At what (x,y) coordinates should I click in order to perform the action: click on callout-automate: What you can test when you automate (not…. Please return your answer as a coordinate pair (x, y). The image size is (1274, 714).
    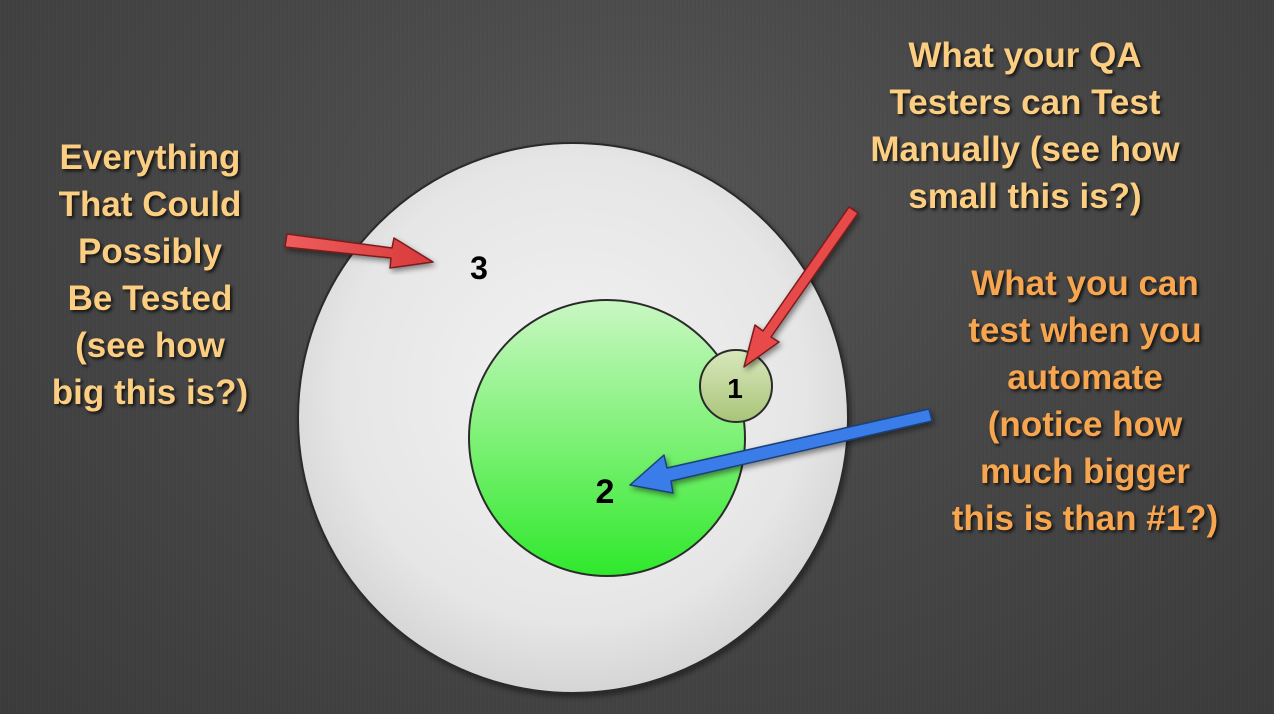
    Looking at the image, I should click on (1085, 401).